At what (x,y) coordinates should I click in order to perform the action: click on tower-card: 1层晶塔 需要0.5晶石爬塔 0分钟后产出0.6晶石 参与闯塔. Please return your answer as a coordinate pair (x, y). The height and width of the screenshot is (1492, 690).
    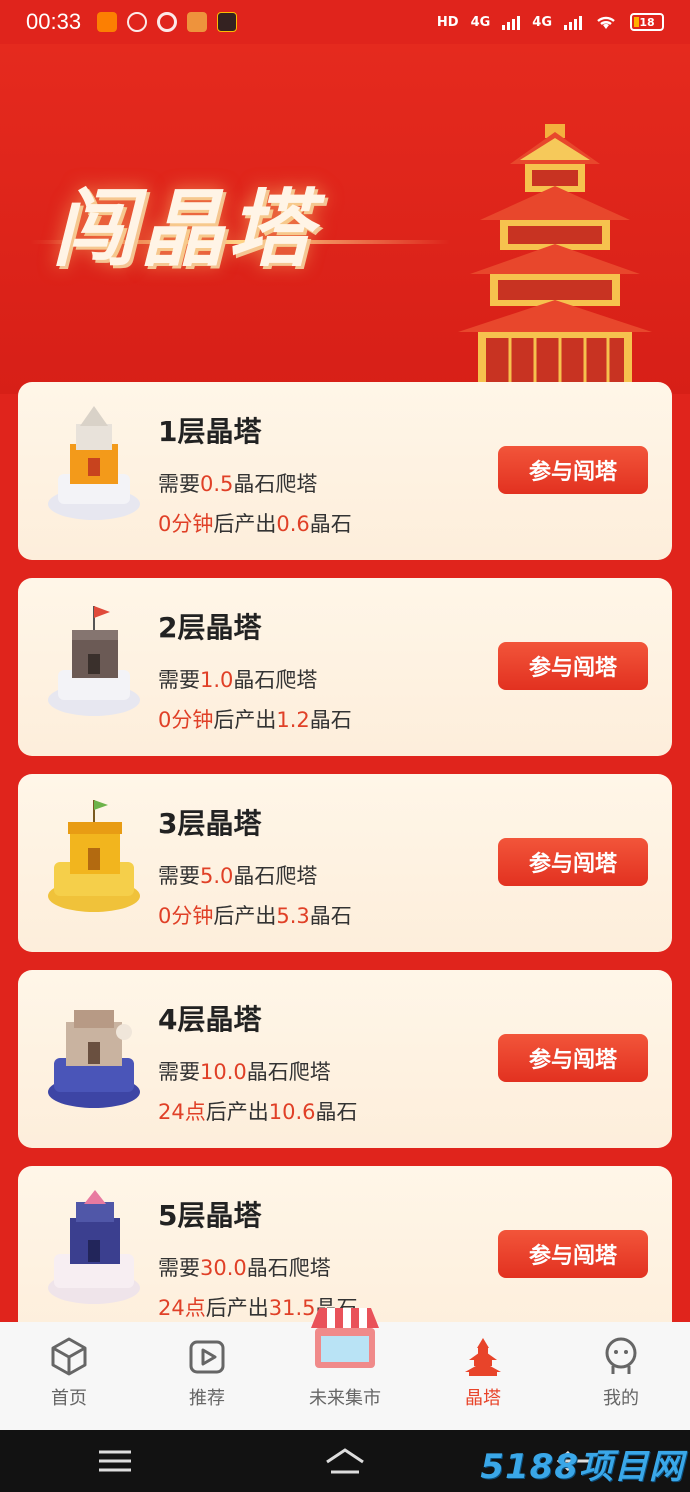
    Looking at the image, I should click on (345, 471).